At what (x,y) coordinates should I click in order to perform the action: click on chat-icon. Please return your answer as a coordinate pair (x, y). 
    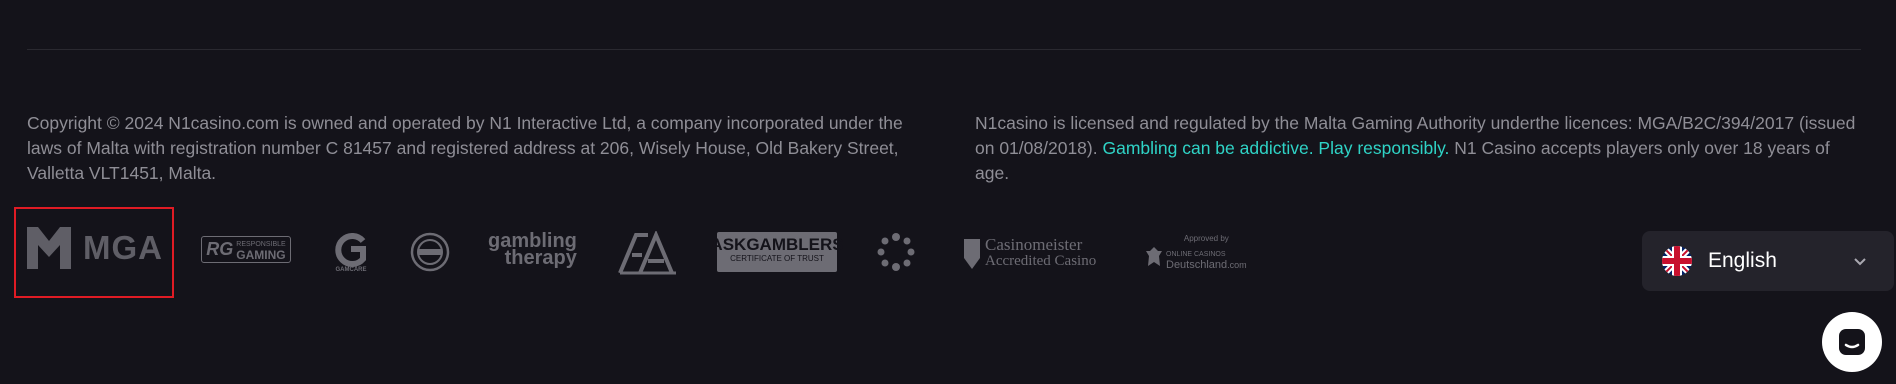
    Looking at the image, I should click on (1852, 342).